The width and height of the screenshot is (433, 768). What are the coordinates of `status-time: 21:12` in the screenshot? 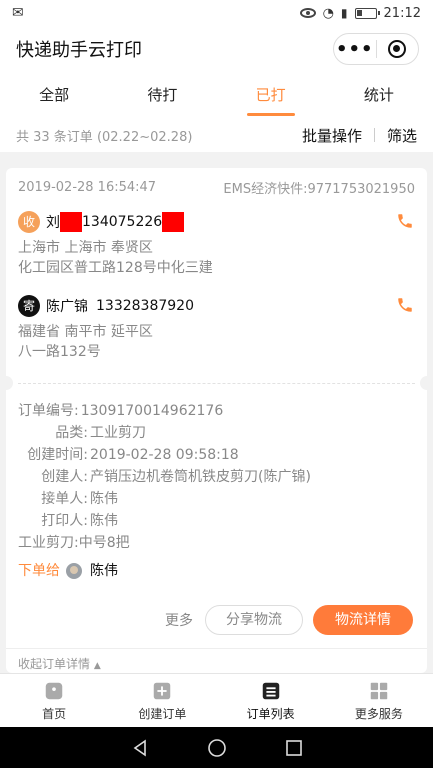 It's located at (402, 13).